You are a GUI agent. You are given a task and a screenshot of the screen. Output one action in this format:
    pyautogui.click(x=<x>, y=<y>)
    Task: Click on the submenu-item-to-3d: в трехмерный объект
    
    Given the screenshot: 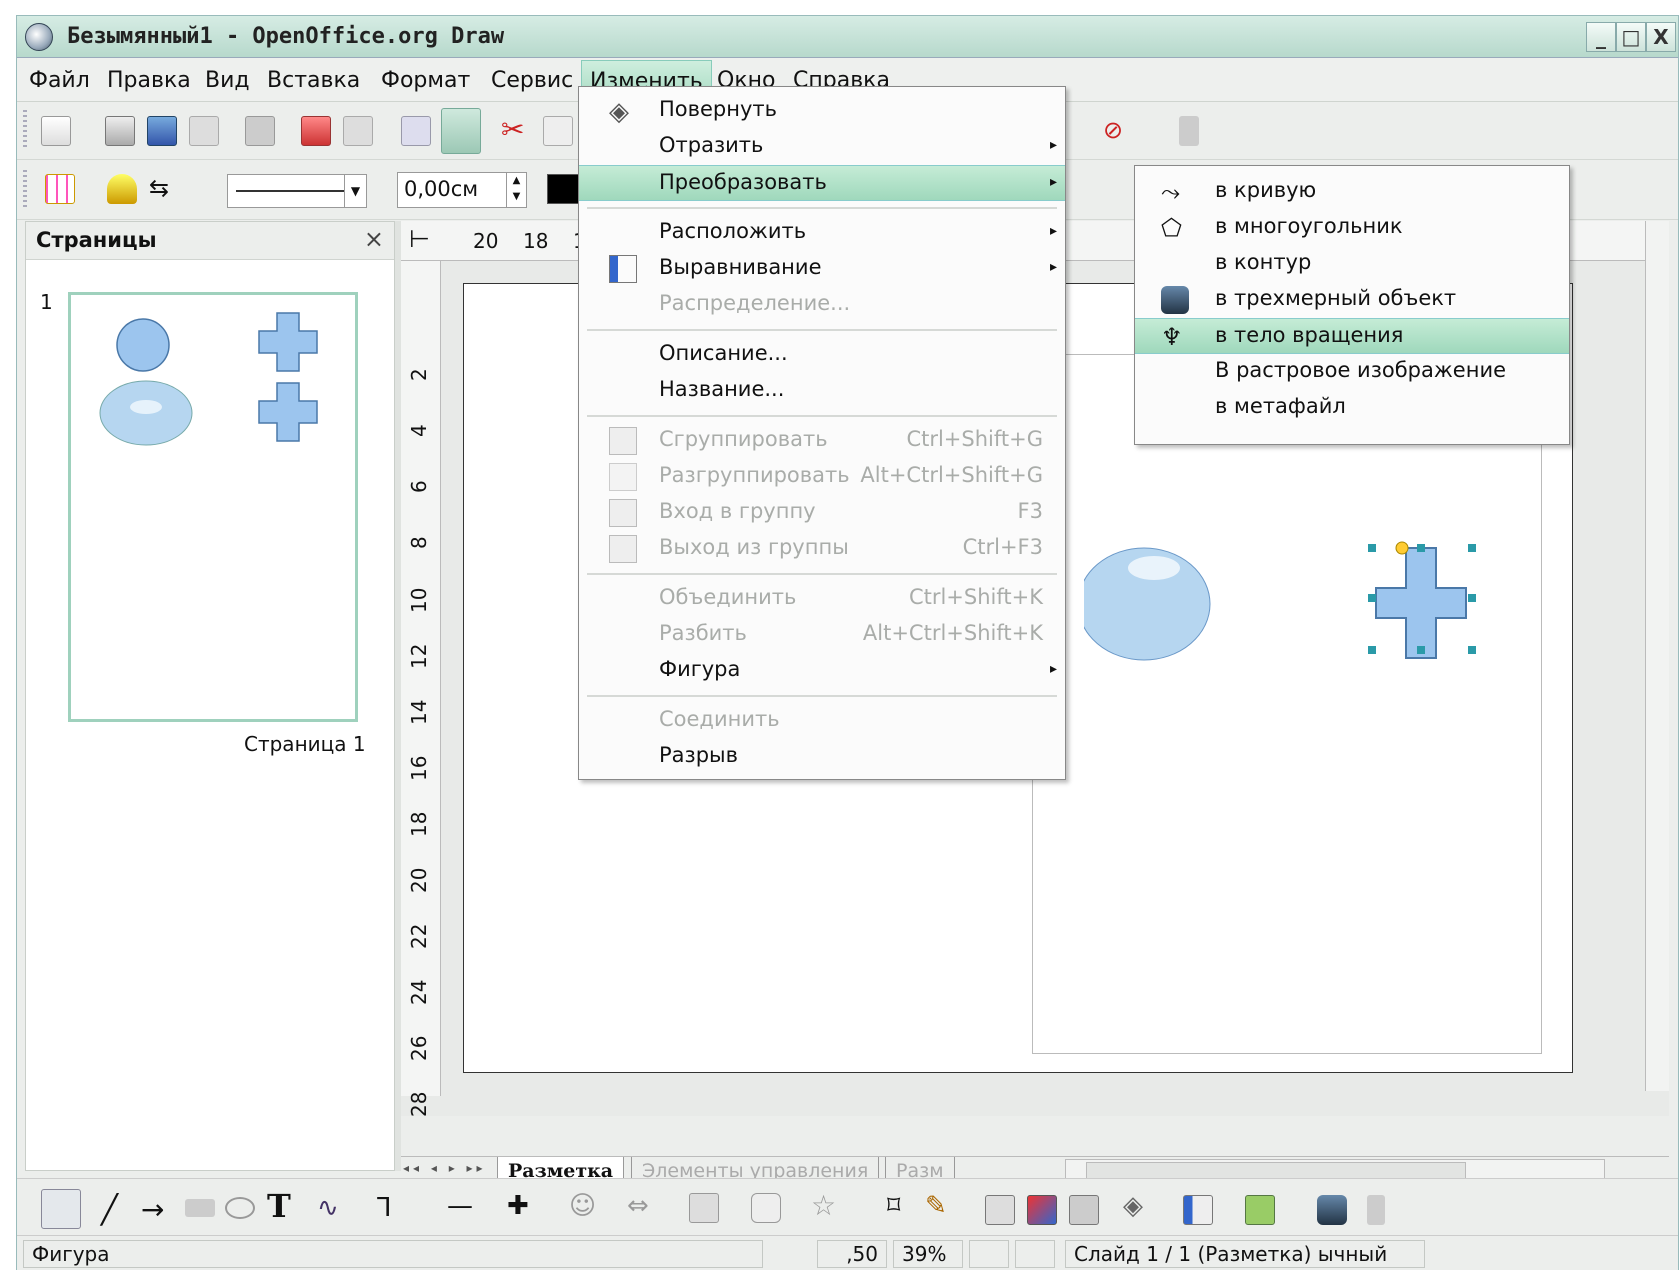 What is the action you would take?
    pyautogui.click(x=1352, y=300)
    